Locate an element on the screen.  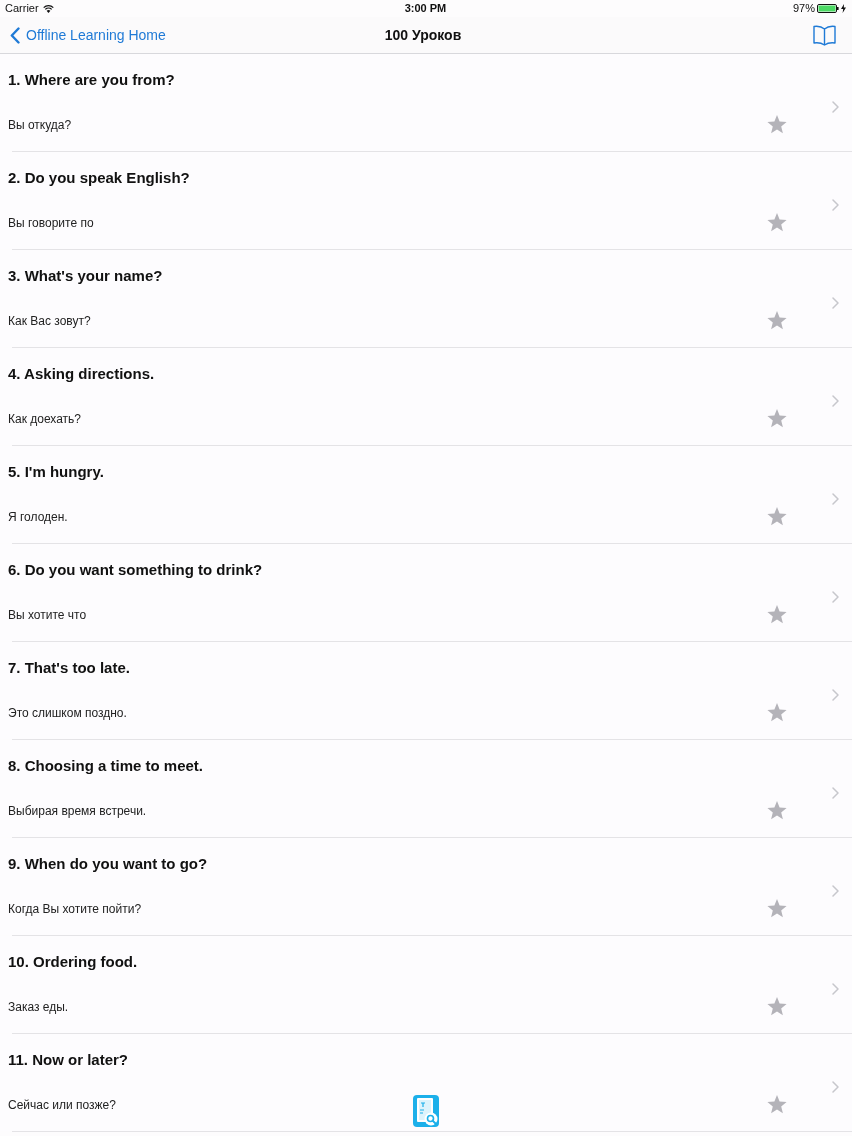
lesson-title: 4. Asking directions. is located at coordinates (81, 374).